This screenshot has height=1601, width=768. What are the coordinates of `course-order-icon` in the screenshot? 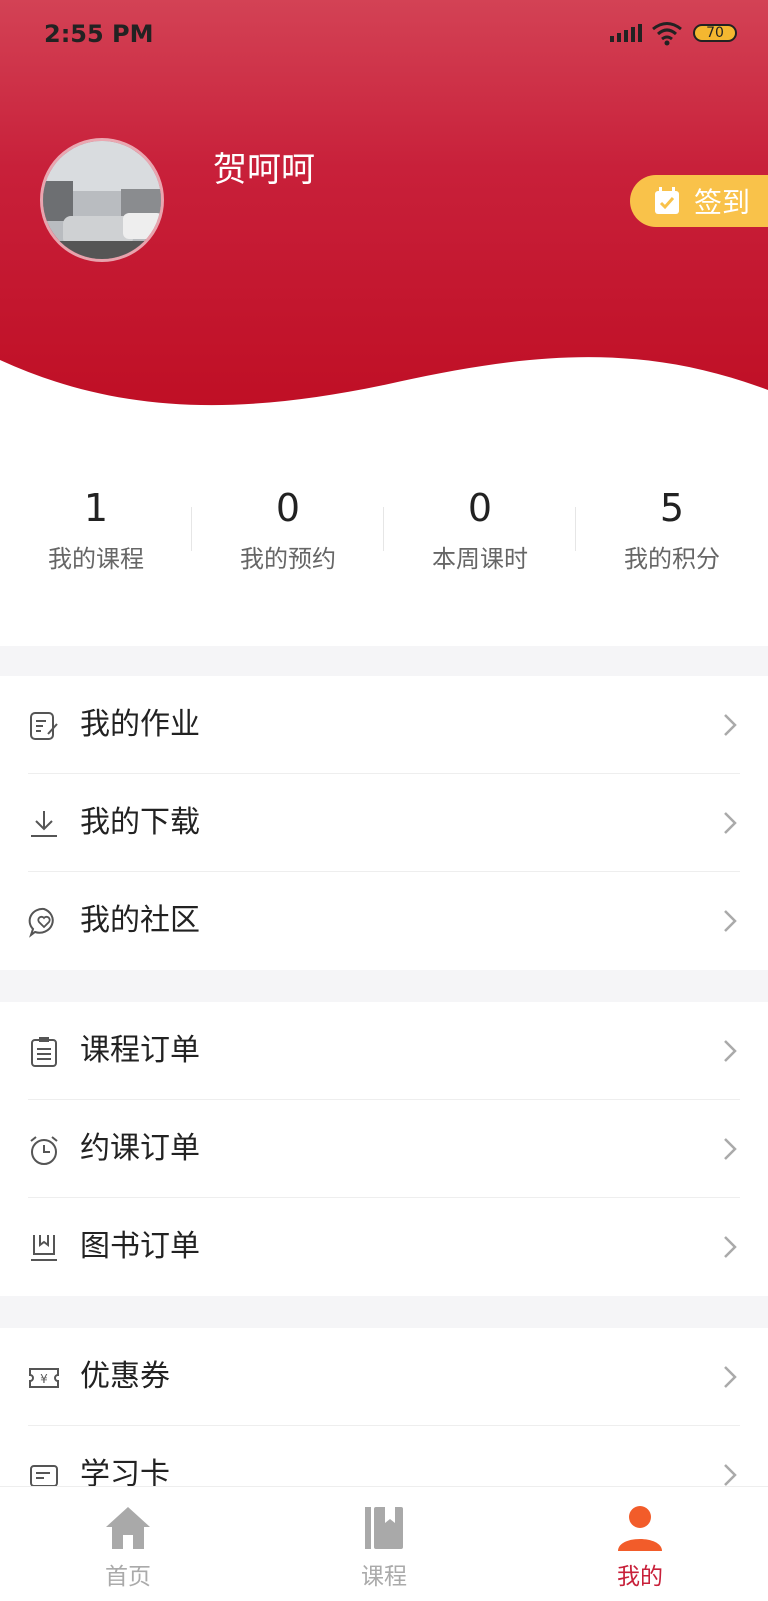 It's located at (44, 1052).